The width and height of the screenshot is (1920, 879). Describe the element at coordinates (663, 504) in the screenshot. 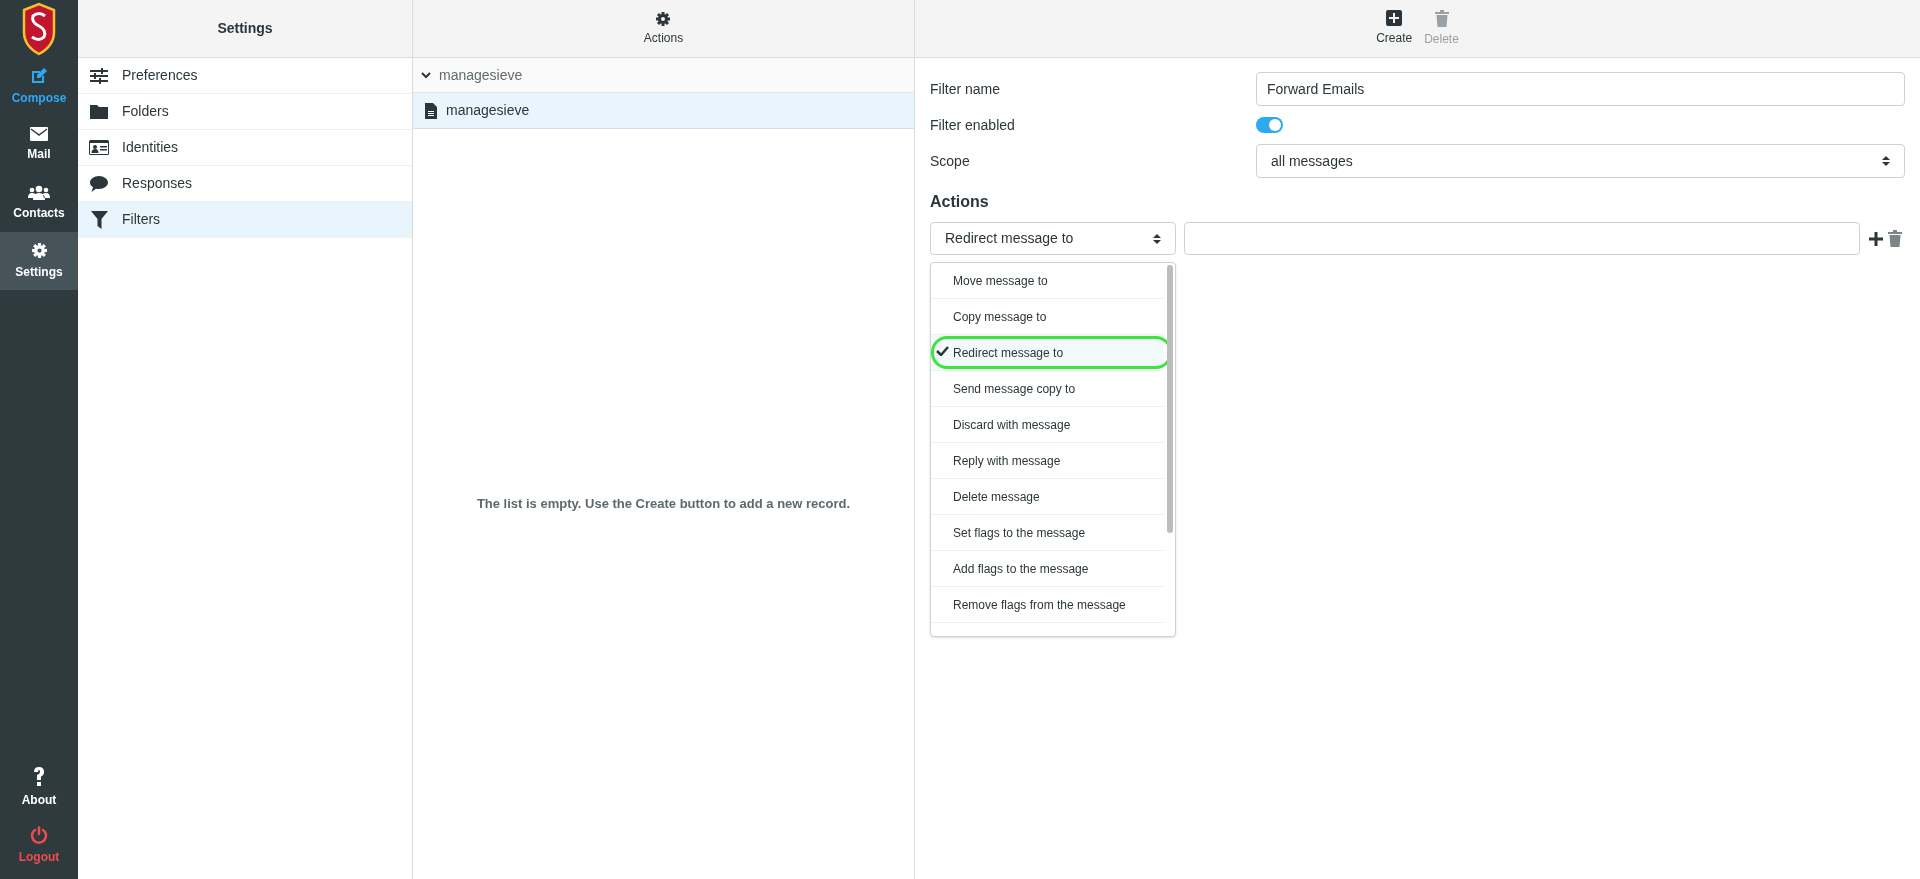

I see `empty-message: The list is empty. Use the Create button to add a new record.` at that location.